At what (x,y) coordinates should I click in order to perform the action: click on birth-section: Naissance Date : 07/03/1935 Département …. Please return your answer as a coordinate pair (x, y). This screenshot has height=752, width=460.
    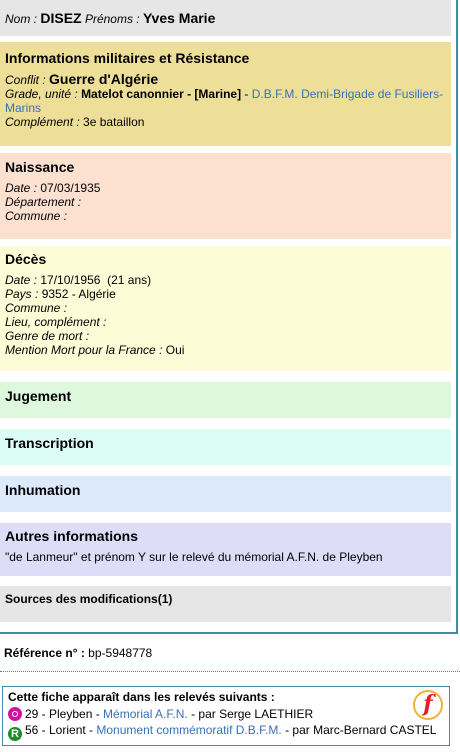
    Looking at the image, I should click on (225, 196).